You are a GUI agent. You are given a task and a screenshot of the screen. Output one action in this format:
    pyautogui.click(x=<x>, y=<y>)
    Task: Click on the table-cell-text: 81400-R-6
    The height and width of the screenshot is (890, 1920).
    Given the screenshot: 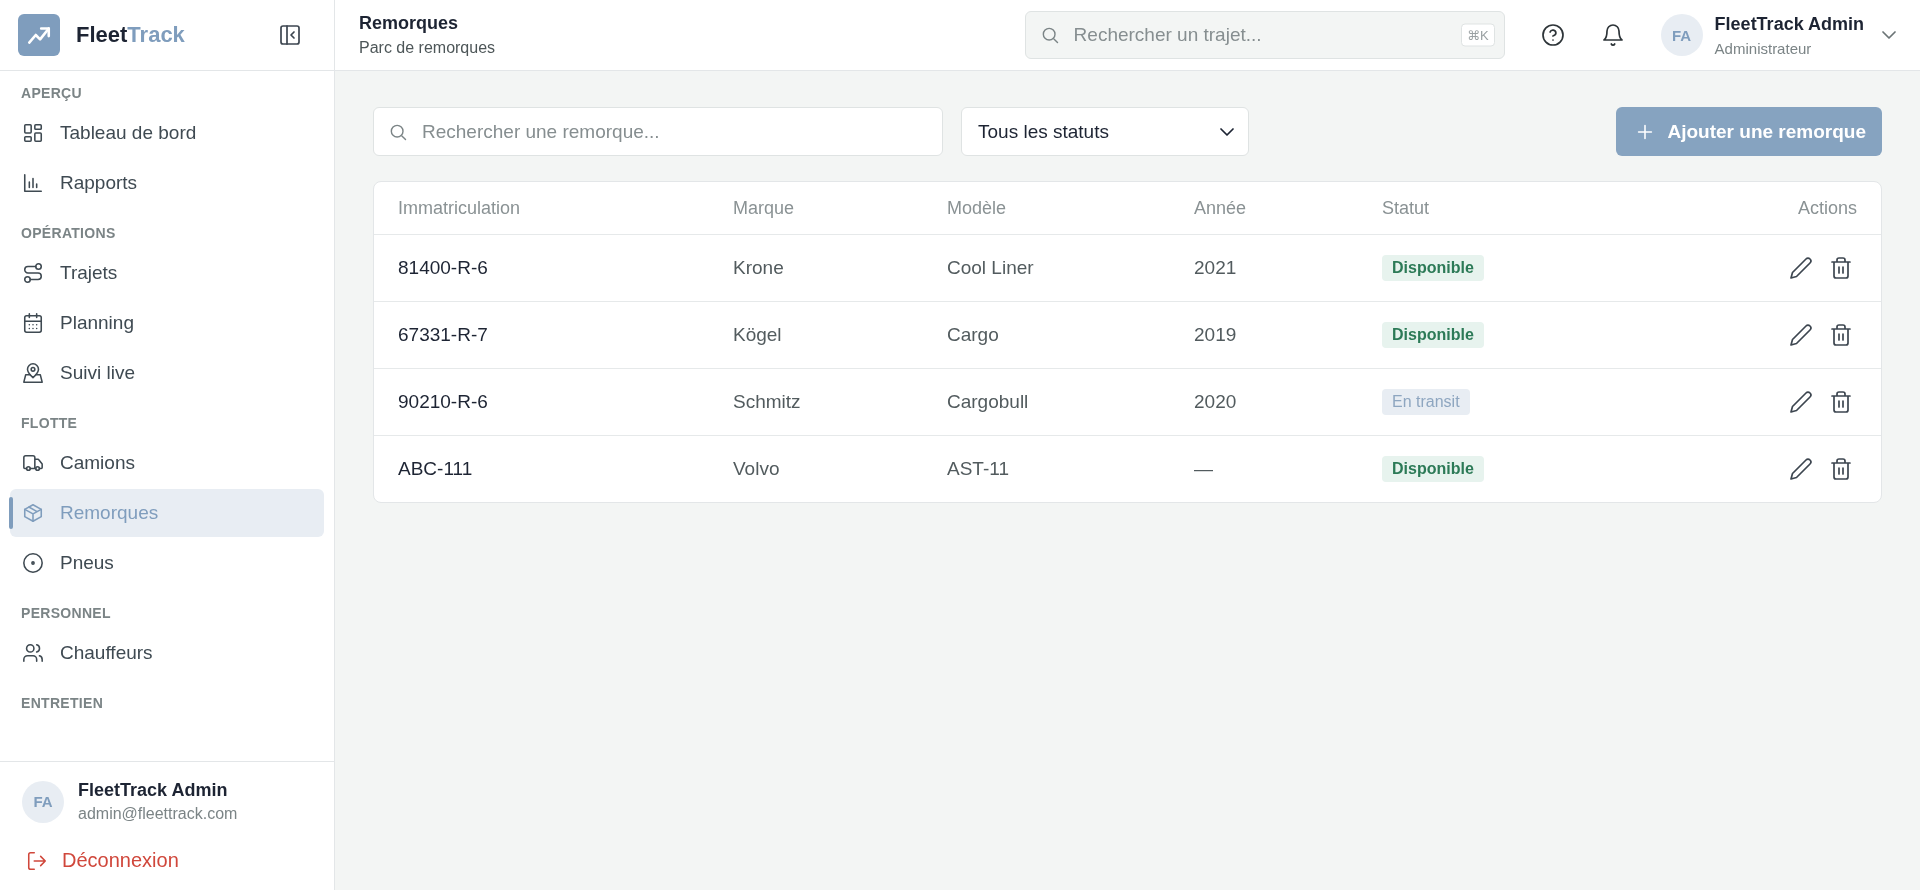 What is the action you would take?
    pyautogui.click(x=443, y=268)
    